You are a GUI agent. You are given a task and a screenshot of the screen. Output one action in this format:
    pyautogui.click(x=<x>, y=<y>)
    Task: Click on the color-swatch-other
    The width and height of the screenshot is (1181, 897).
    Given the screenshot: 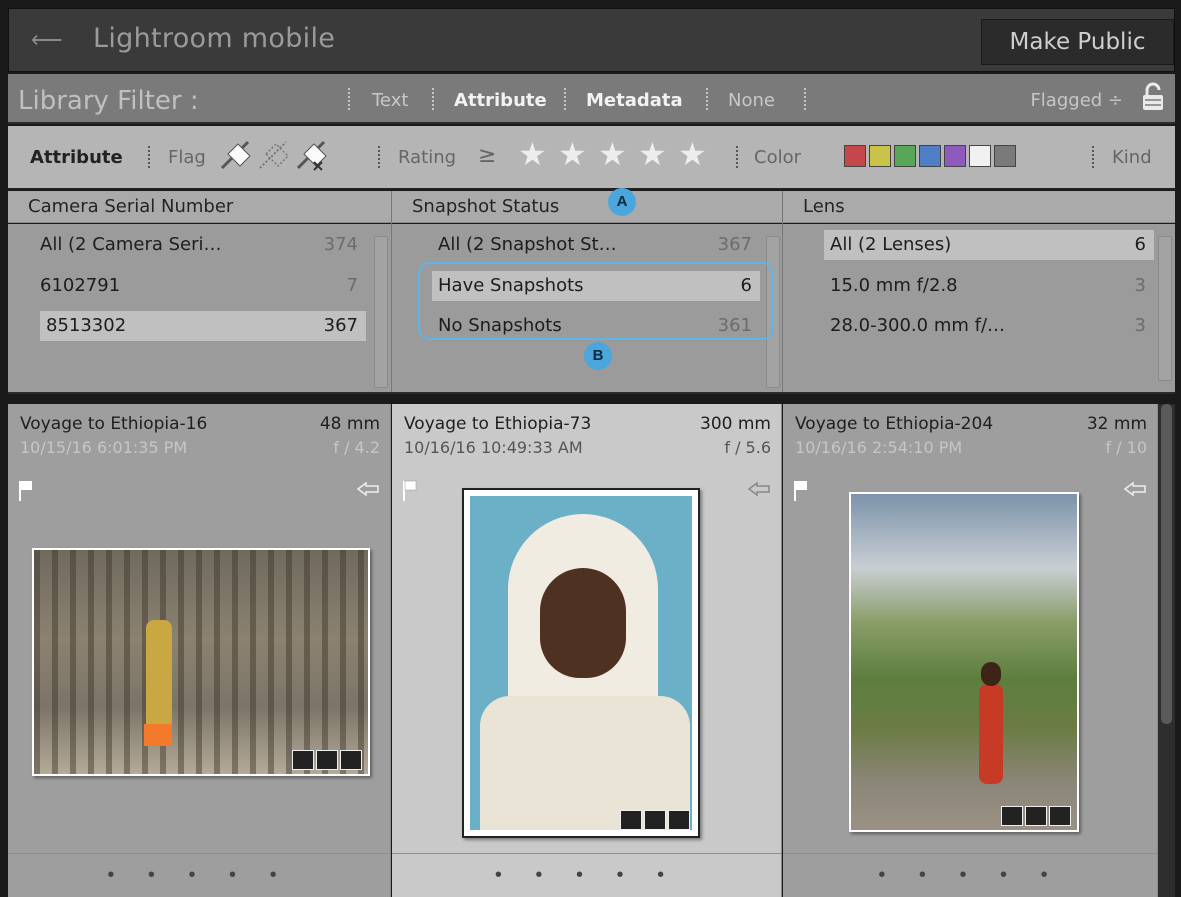 What is the action you would take?
    pyautogui.click(x=980, y=156)
    